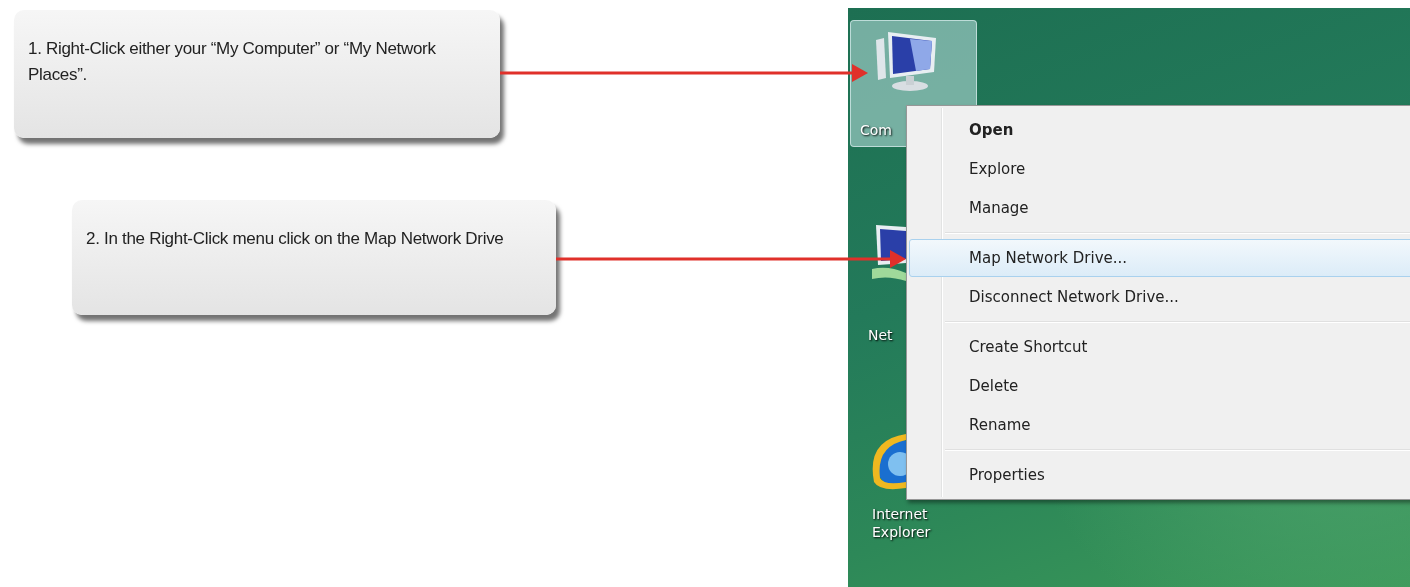 The image size is (1410, 587). I want to click on instruction-text: 2. In the Right-Click menu click on the Map Network Drive, so click(295, 239).